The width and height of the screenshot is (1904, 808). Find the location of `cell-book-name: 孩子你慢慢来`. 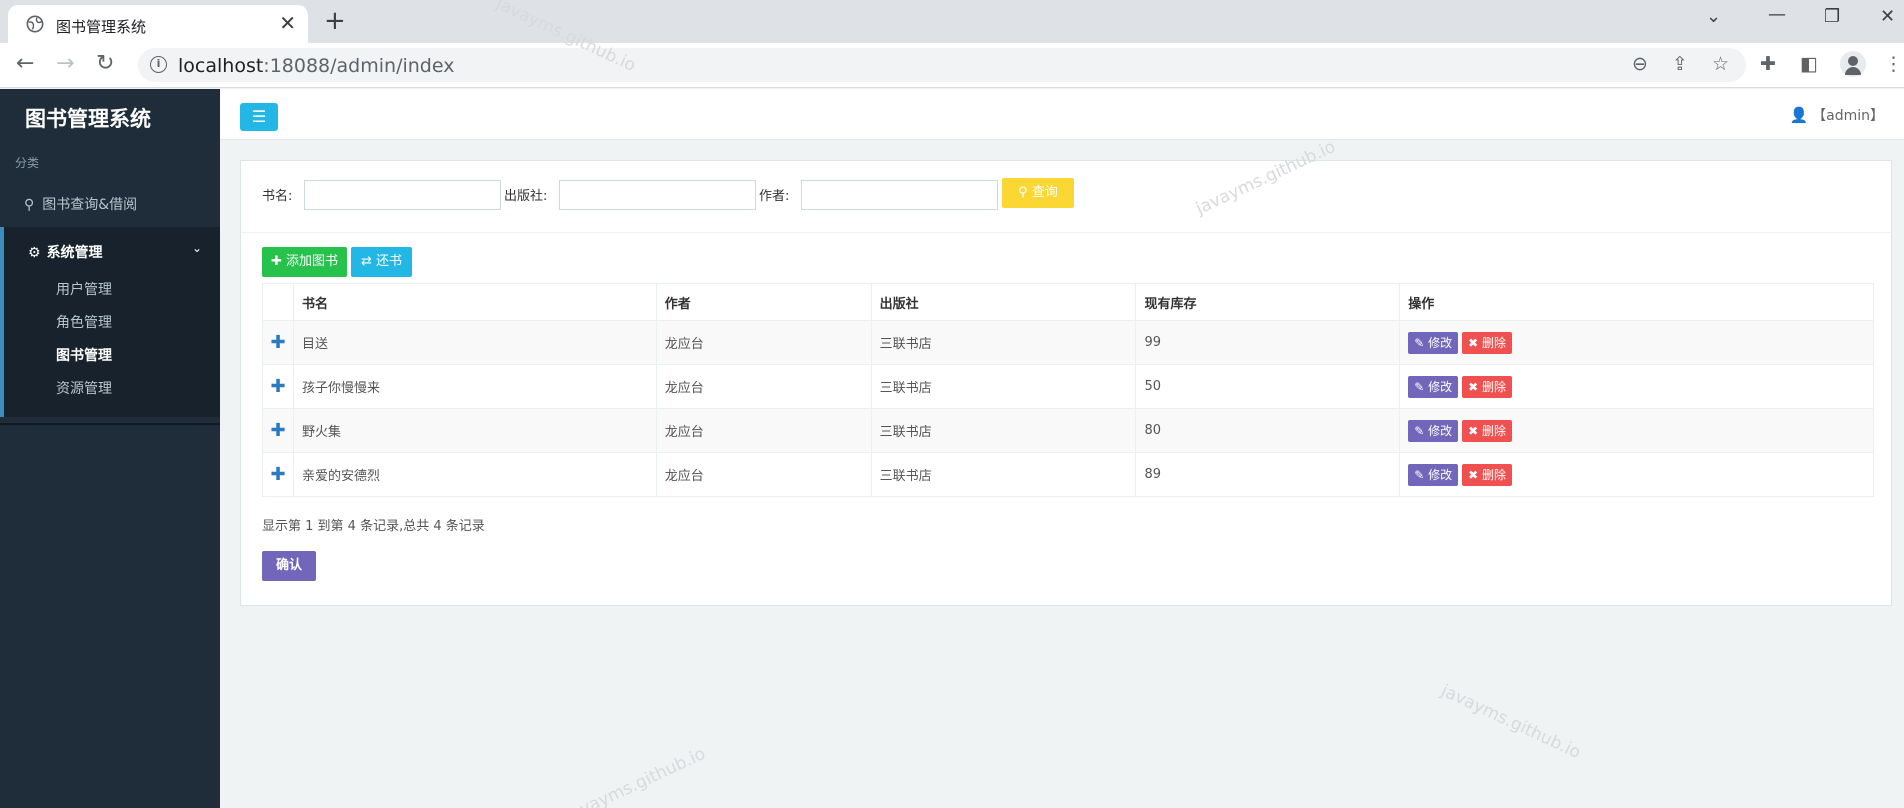

cell-book-name: 孩子你慢慢来 is located at coordinates (474, 386).